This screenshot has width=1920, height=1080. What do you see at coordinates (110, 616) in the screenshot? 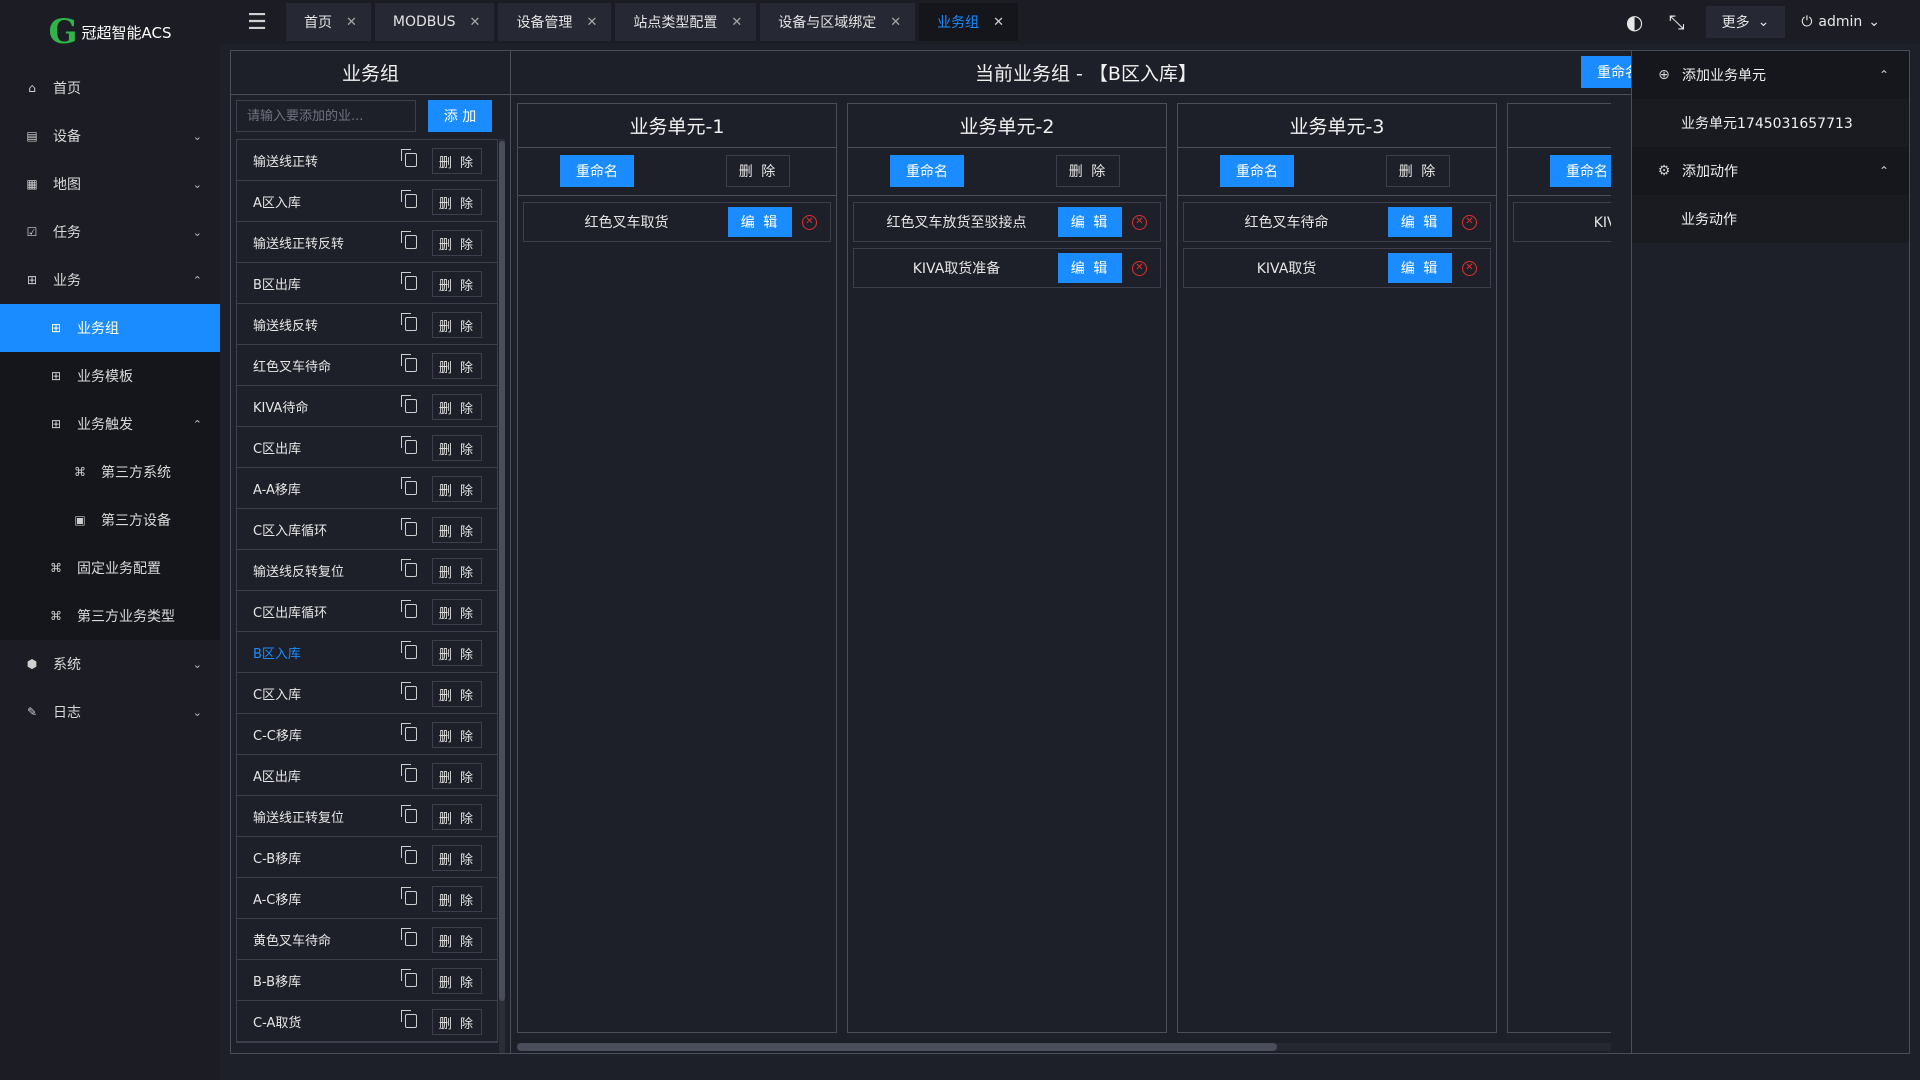
I see `sidebar-item-11: ⌘ 第三方业务类型` at bounding box center [110, 616].